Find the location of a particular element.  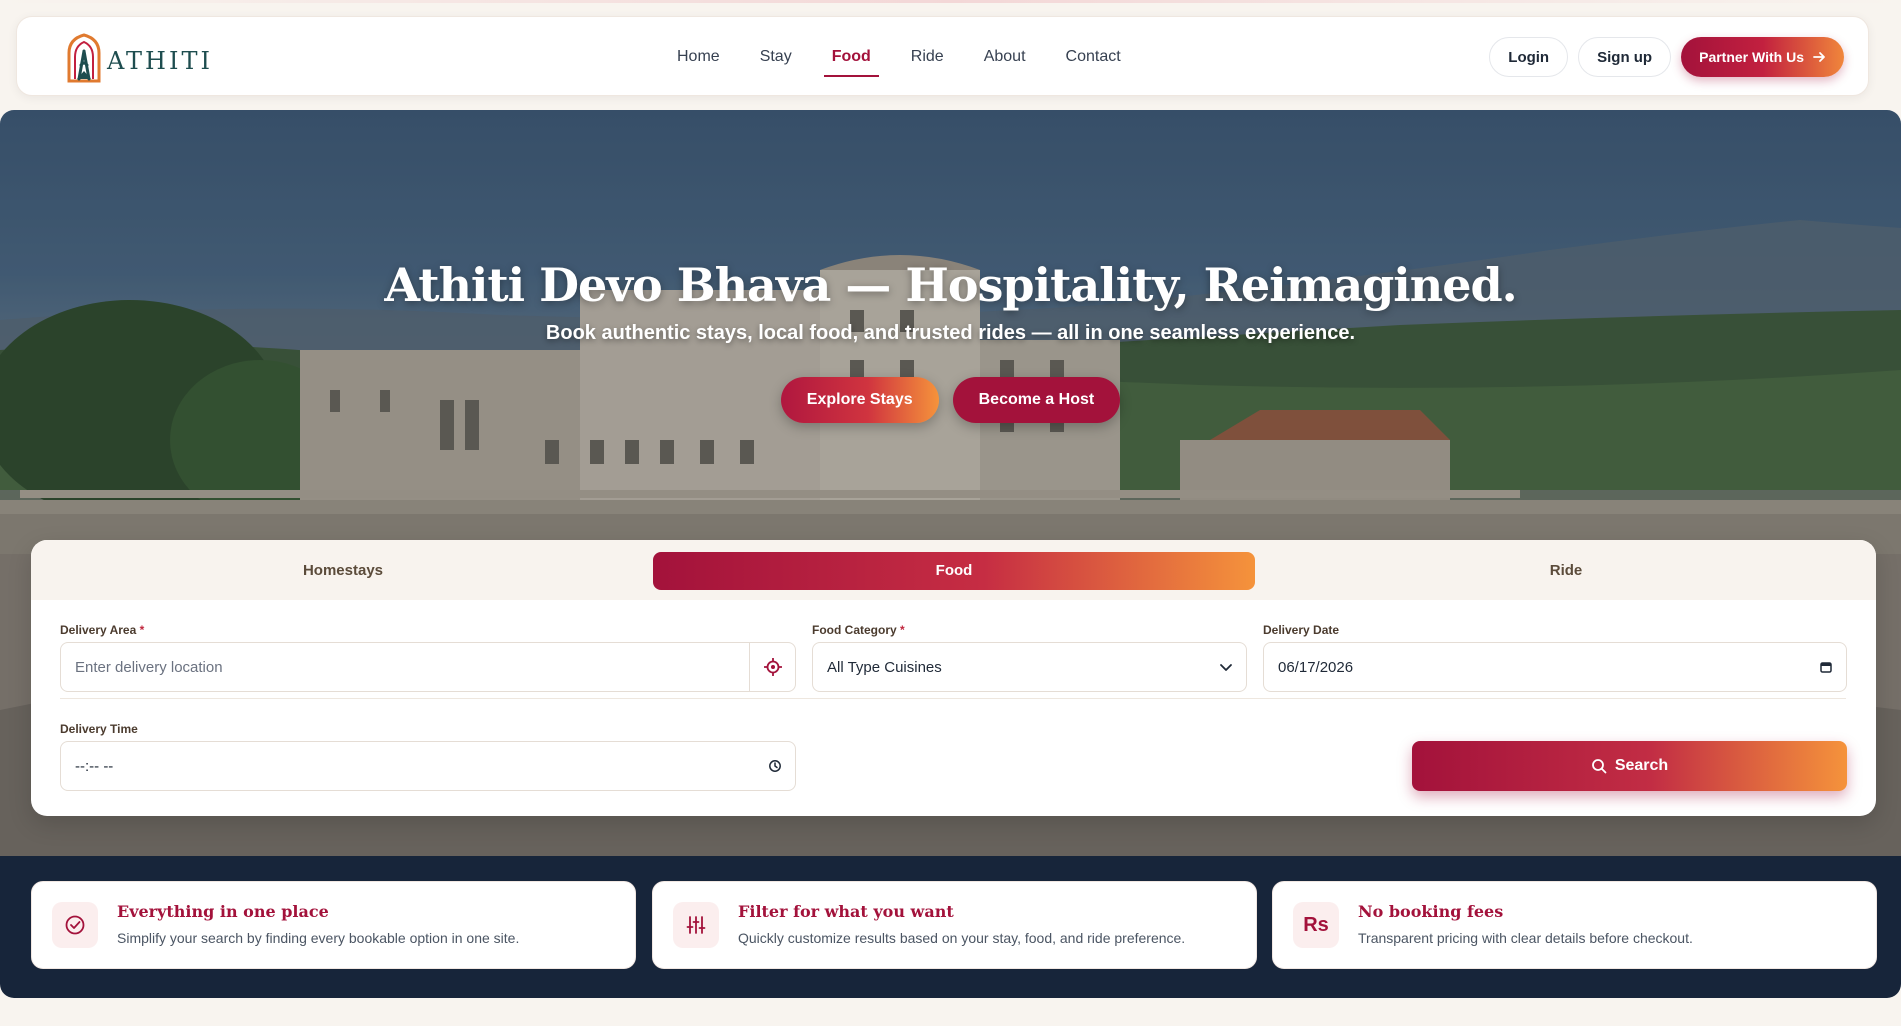

arrow-right-icon is located at coordinates (1819, 57).